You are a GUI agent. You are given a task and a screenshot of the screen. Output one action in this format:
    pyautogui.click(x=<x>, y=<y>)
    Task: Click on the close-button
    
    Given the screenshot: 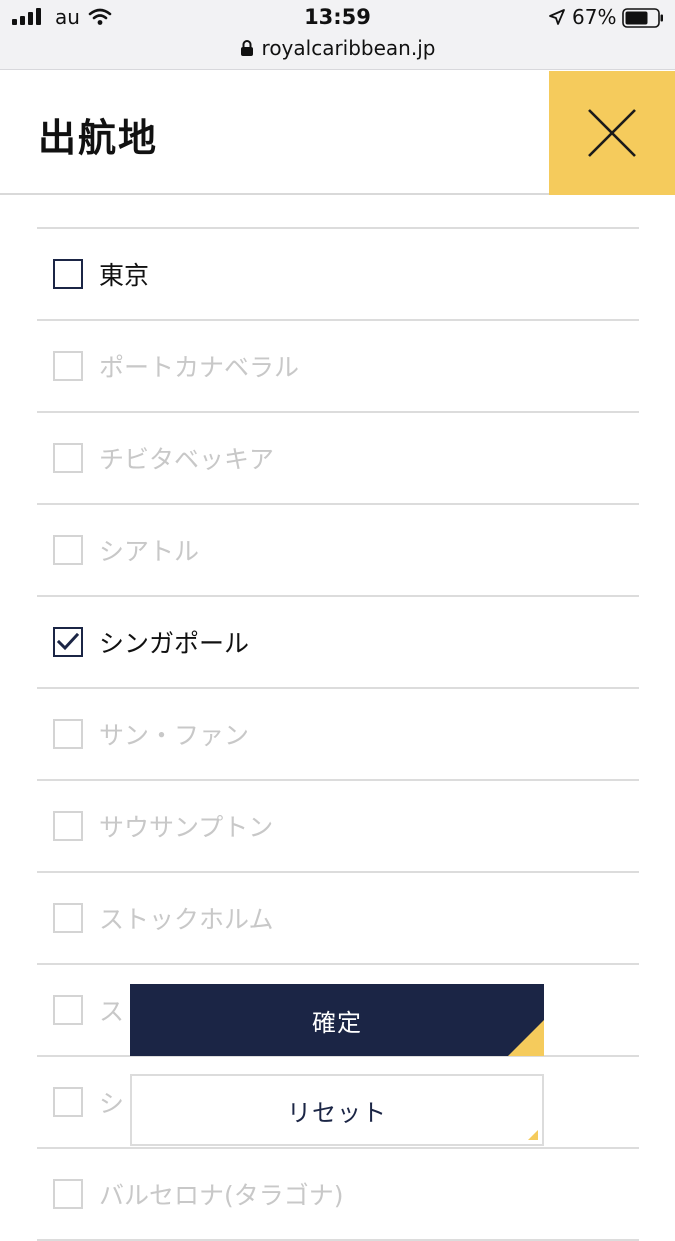 What is the action you would take?
    pyautogui.click(x=612, y=133)
    